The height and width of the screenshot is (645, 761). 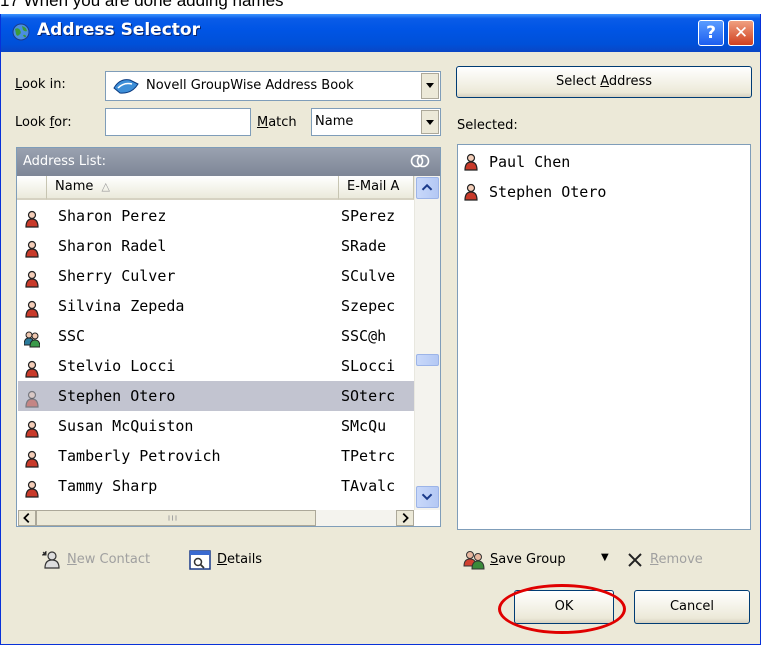 What do you see at coordinates (216, 426) in the screenshot?
I see `address-row: Susan McQuiston SMcQu` at bounding box center [216, 426].